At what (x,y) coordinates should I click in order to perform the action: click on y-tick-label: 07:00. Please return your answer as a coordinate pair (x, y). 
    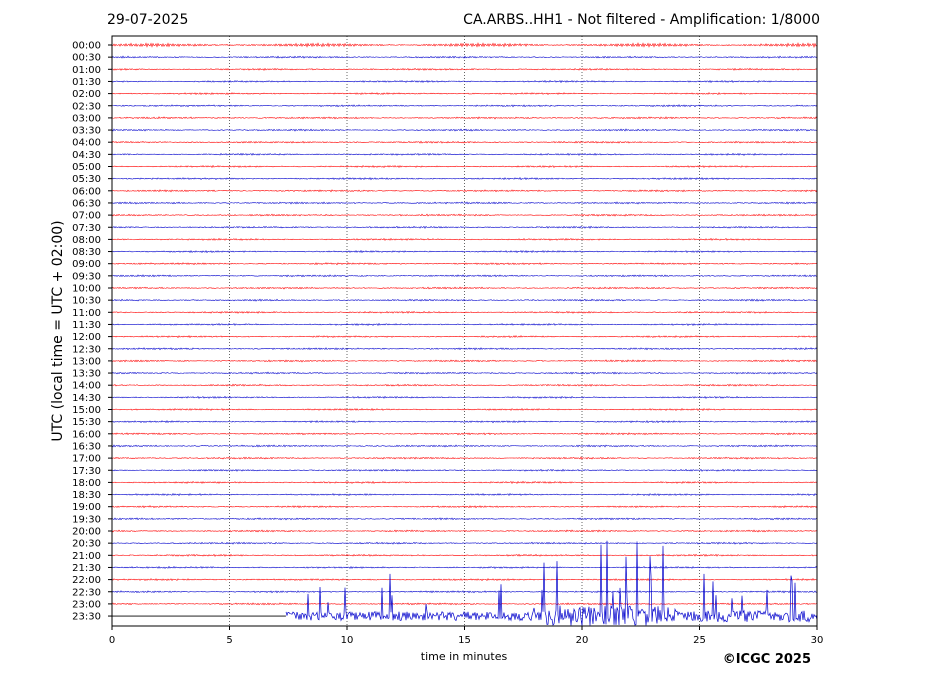
    Looking at the image, I should click on (86, 216).